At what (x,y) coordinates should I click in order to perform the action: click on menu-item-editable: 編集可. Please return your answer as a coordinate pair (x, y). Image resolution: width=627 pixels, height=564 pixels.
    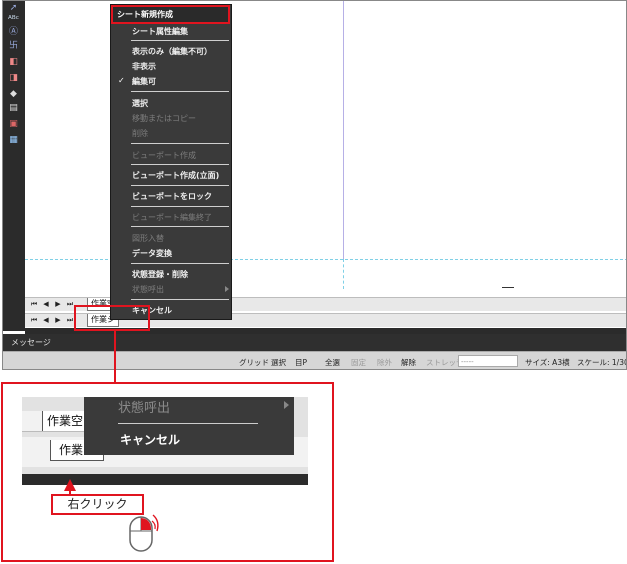
    Looking at the image, I should click on (144, 81).